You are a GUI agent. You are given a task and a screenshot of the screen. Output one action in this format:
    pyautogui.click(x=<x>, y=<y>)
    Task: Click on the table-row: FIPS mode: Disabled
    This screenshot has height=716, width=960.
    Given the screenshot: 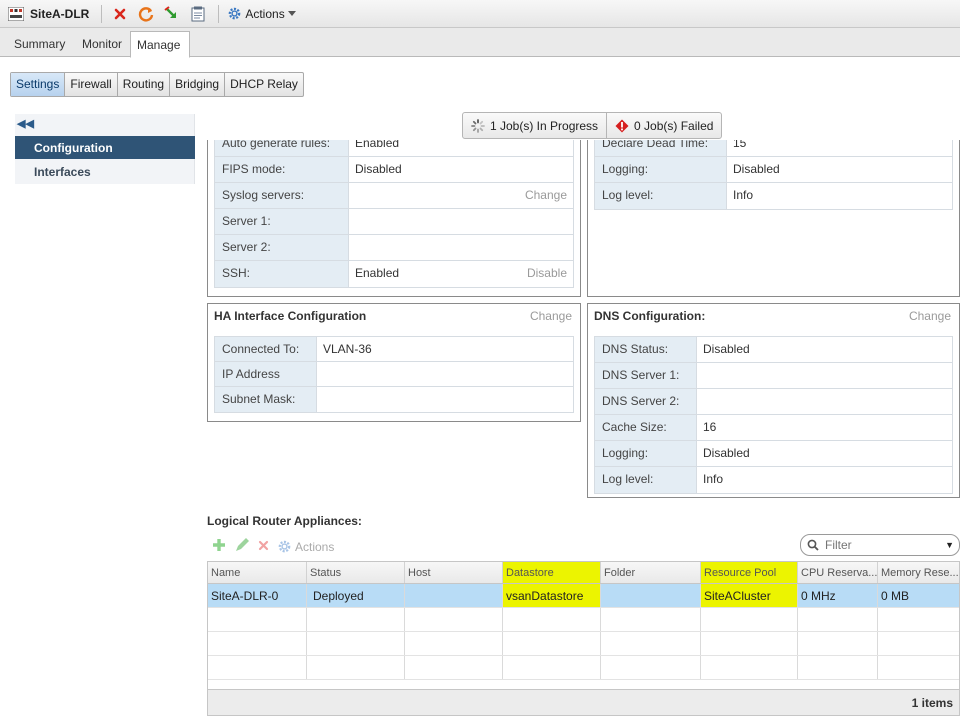 What is the action you would take?
    pyautogui.click(x=394, y=170)
    